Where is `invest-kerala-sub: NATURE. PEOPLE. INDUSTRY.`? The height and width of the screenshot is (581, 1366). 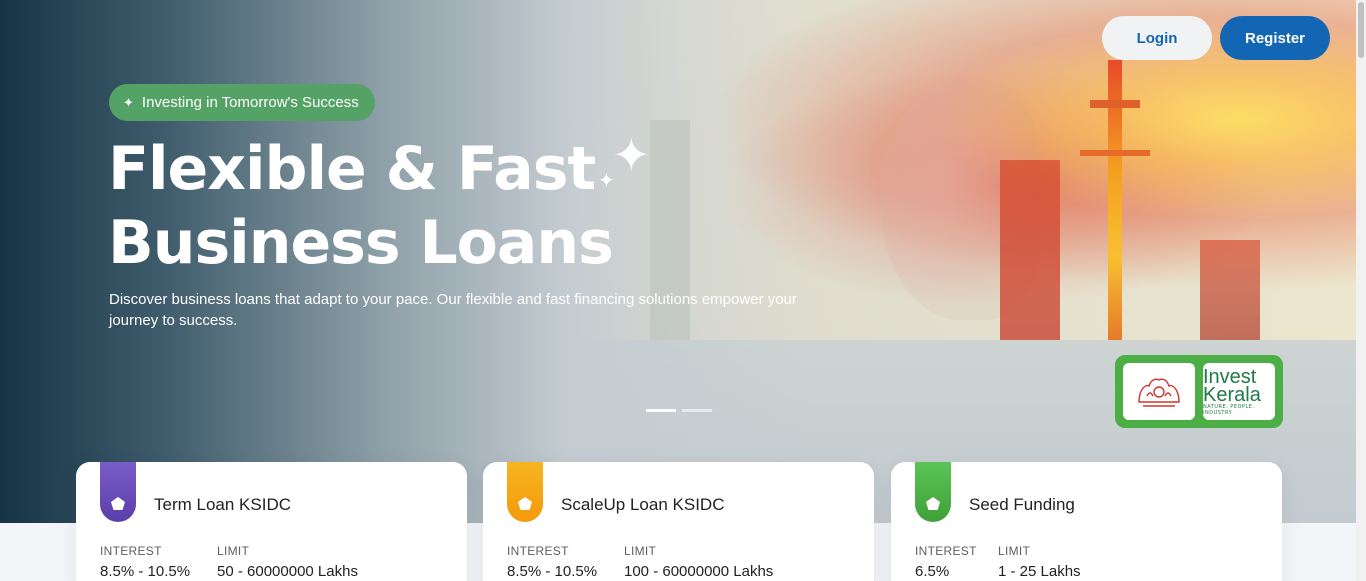
invest-kerala-sub: NATURE. PEOPLE. INDUSTRY. is located at coordinates (1229, 409).